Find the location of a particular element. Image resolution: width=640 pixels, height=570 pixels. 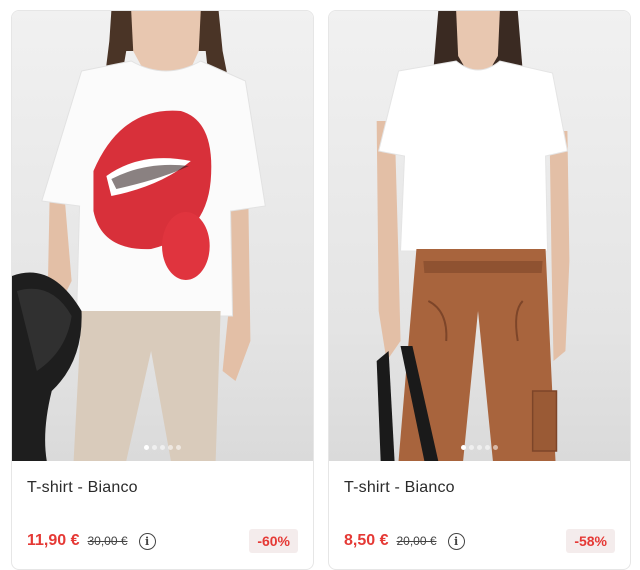

price-row: 8,50 € 20,00 € i -58% is located at coordinates (479, 541).